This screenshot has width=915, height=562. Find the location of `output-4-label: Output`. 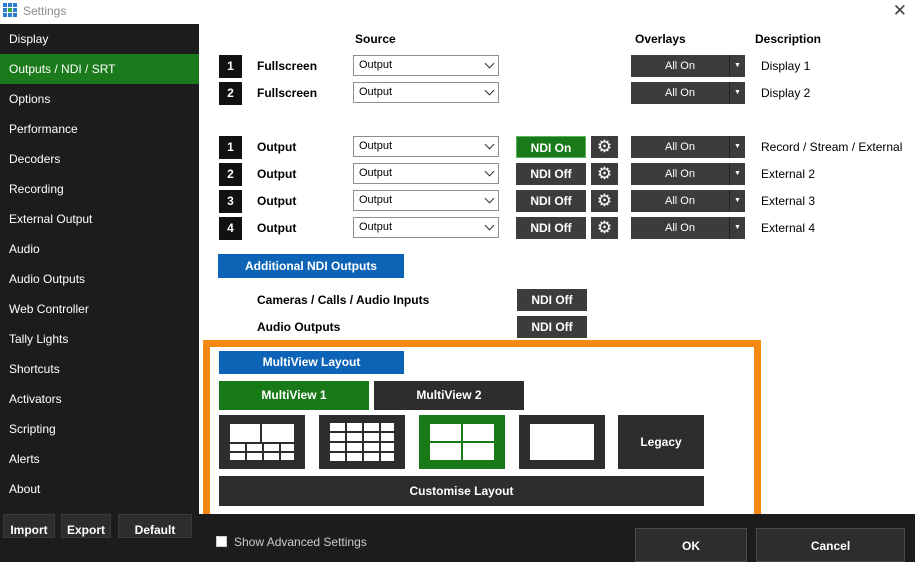

output-4-label: Output is located at coordinates (277, 228).